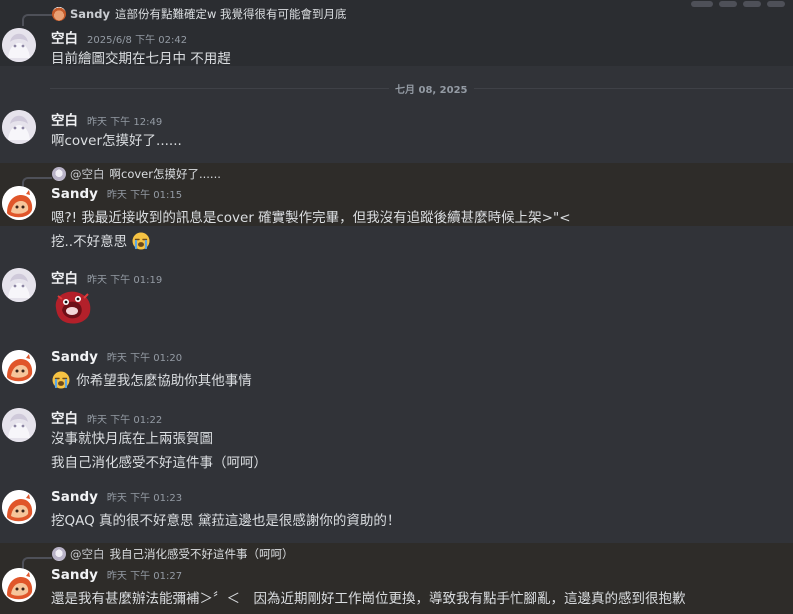 The width and height of the screenshot is (793, 614). Describe the element at coordinates (164, 381) in the screenshot. I see `message-text: 你希望我怎麼協助你其他事情` at that location.